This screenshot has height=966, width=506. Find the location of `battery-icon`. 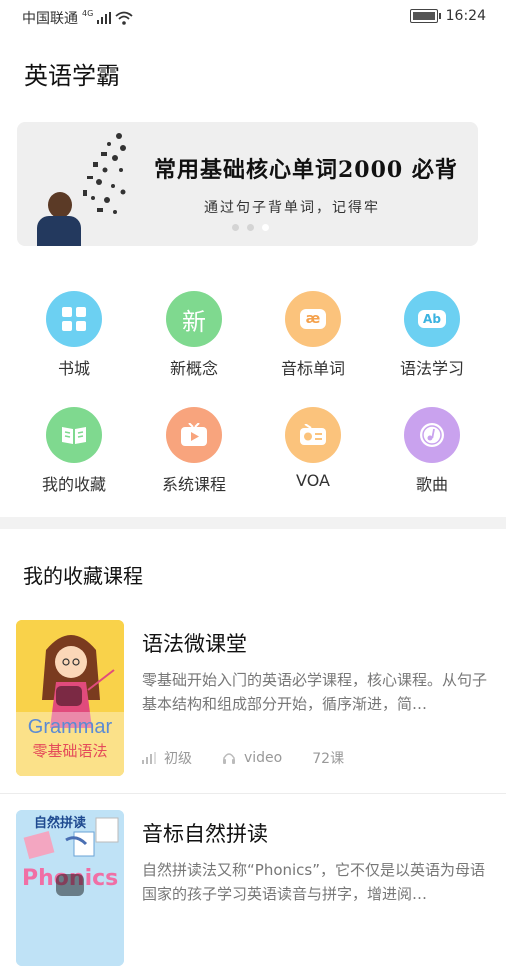

battery-icon is located at coordinates (425, 16).